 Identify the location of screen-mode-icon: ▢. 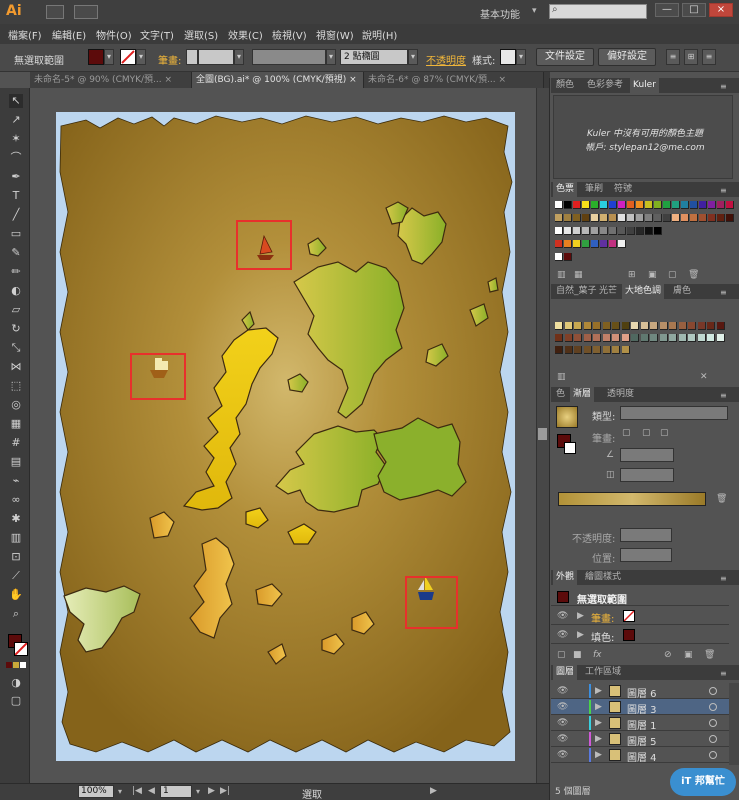
(16, 701).